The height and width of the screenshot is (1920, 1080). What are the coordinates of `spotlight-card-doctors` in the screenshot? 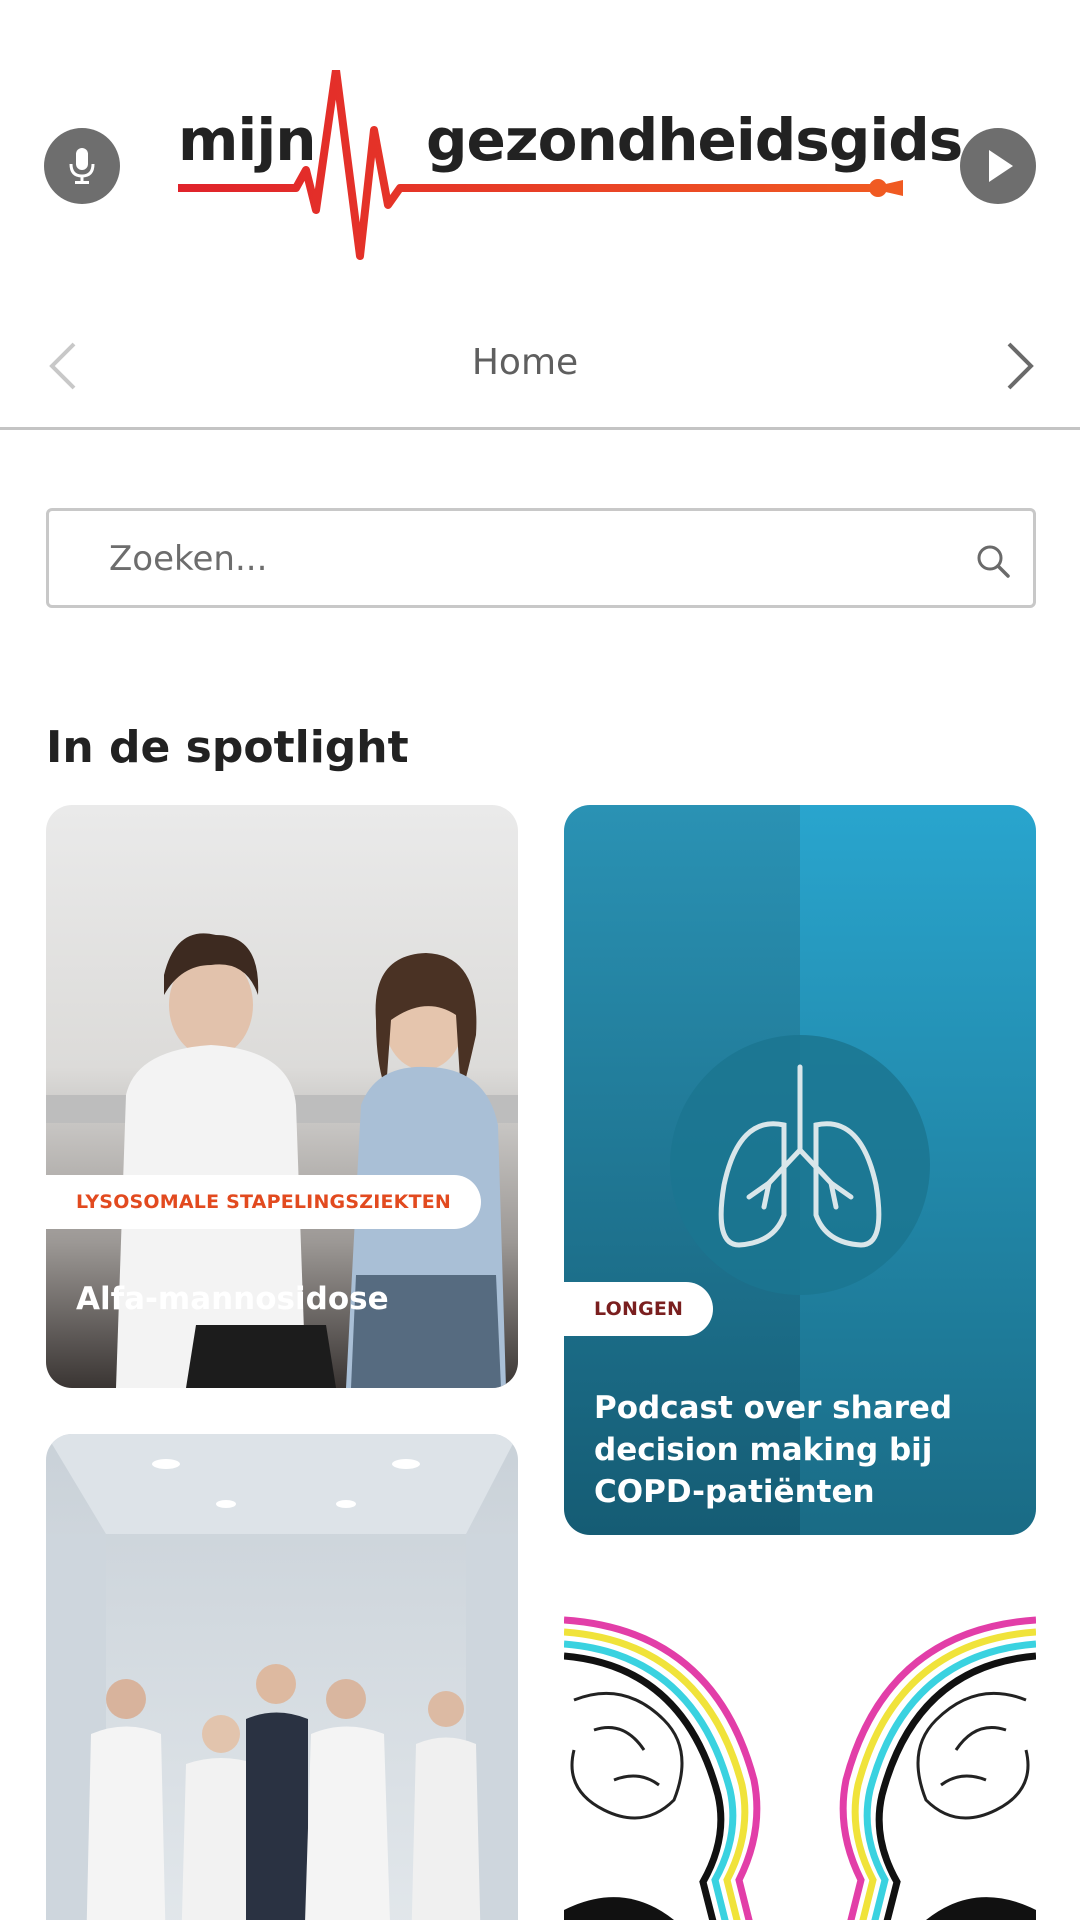 It's located at (282, 1677).